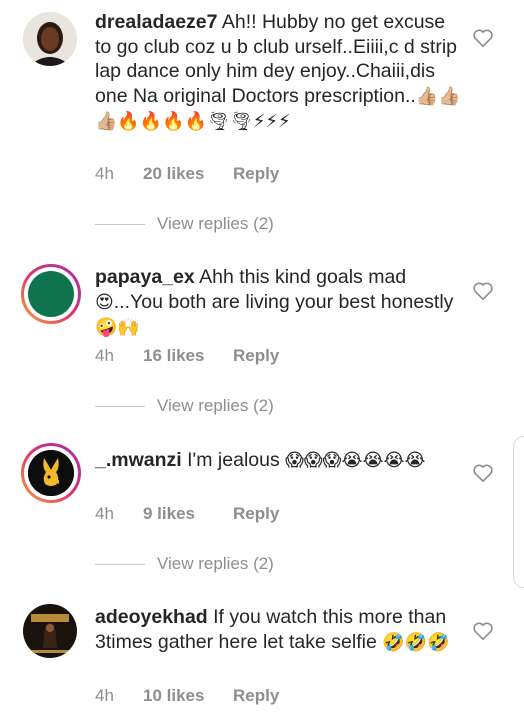 The image size is (524, 720). I want to click on comment-emoji: 😍, so click(104, 302).